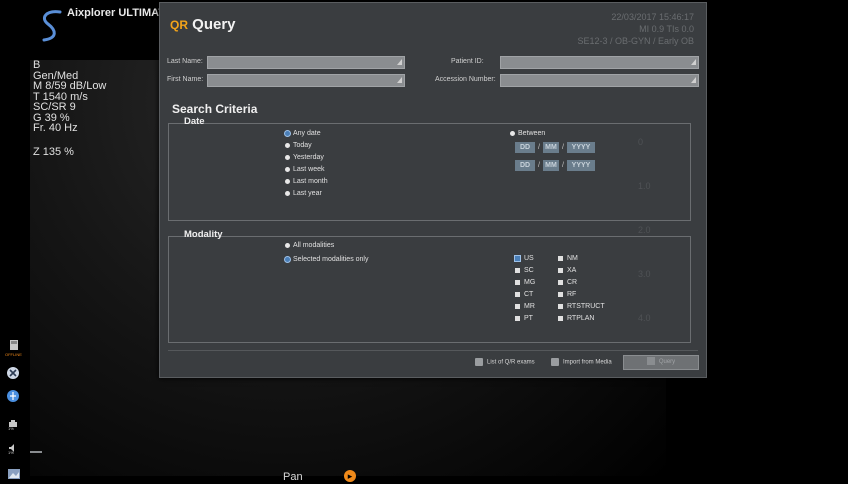  What do you see at coordinates (203, 234) in the screenshot?
I see `modality-group-title: Modality` at bounding box center [203, 234].